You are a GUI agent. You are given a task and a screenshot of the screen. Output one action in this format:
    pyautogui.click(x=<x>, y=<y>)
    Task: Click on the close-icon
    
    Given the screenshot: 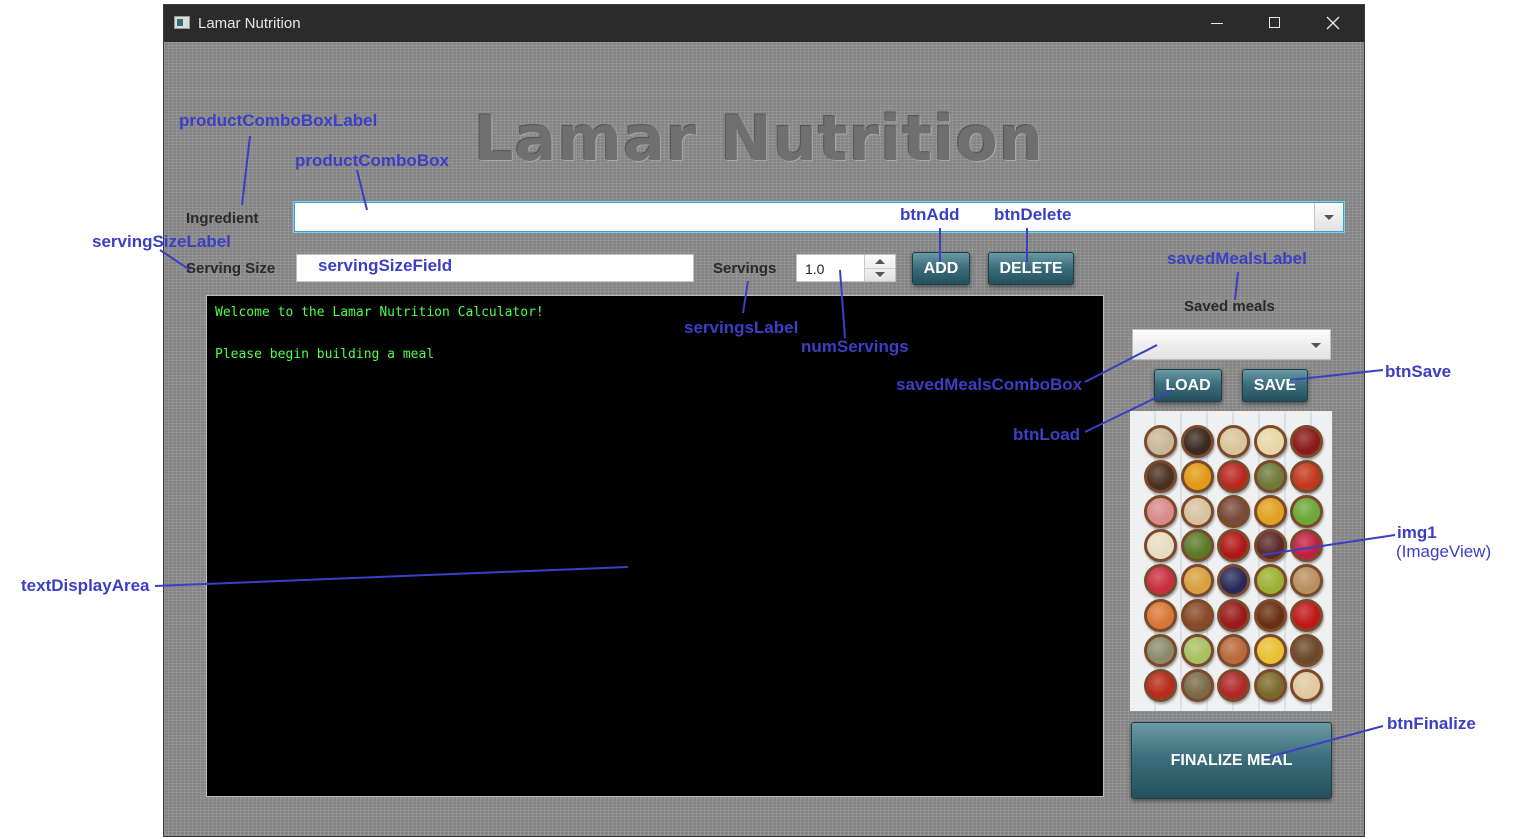 What is the action you would take?
    pyautogui.click(x=1333, y=23)
    